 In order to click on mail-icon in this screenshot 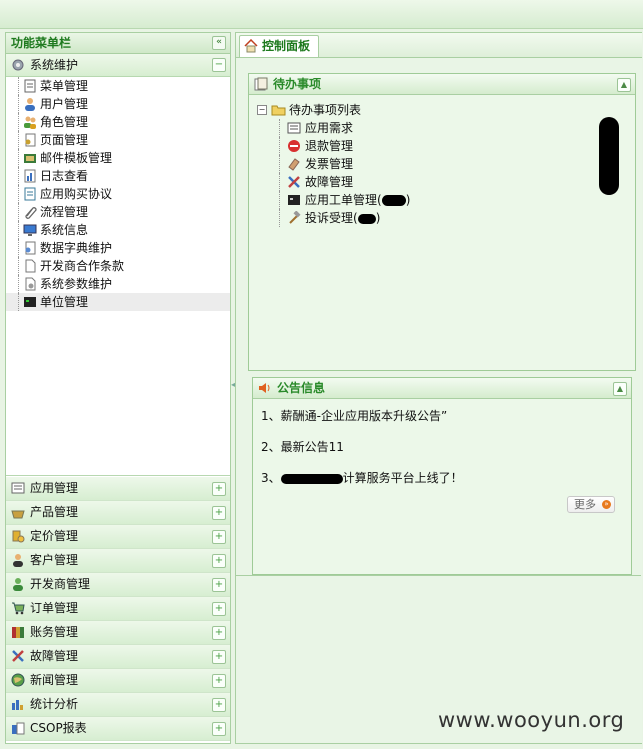, I will do `click(30, 158)`.